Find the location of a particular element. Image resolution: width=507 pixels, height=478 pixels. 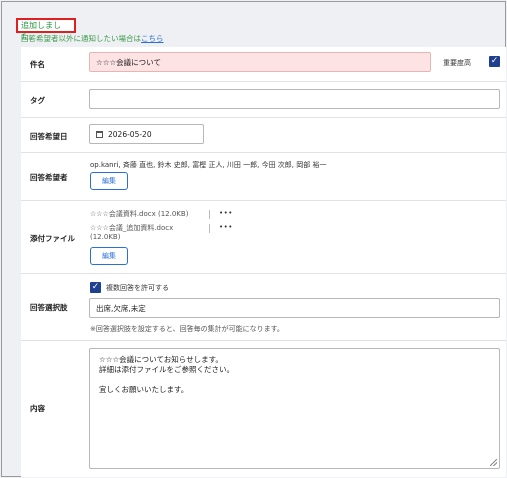

priority-label: 重要度高 is located at coordinates (457, 63).